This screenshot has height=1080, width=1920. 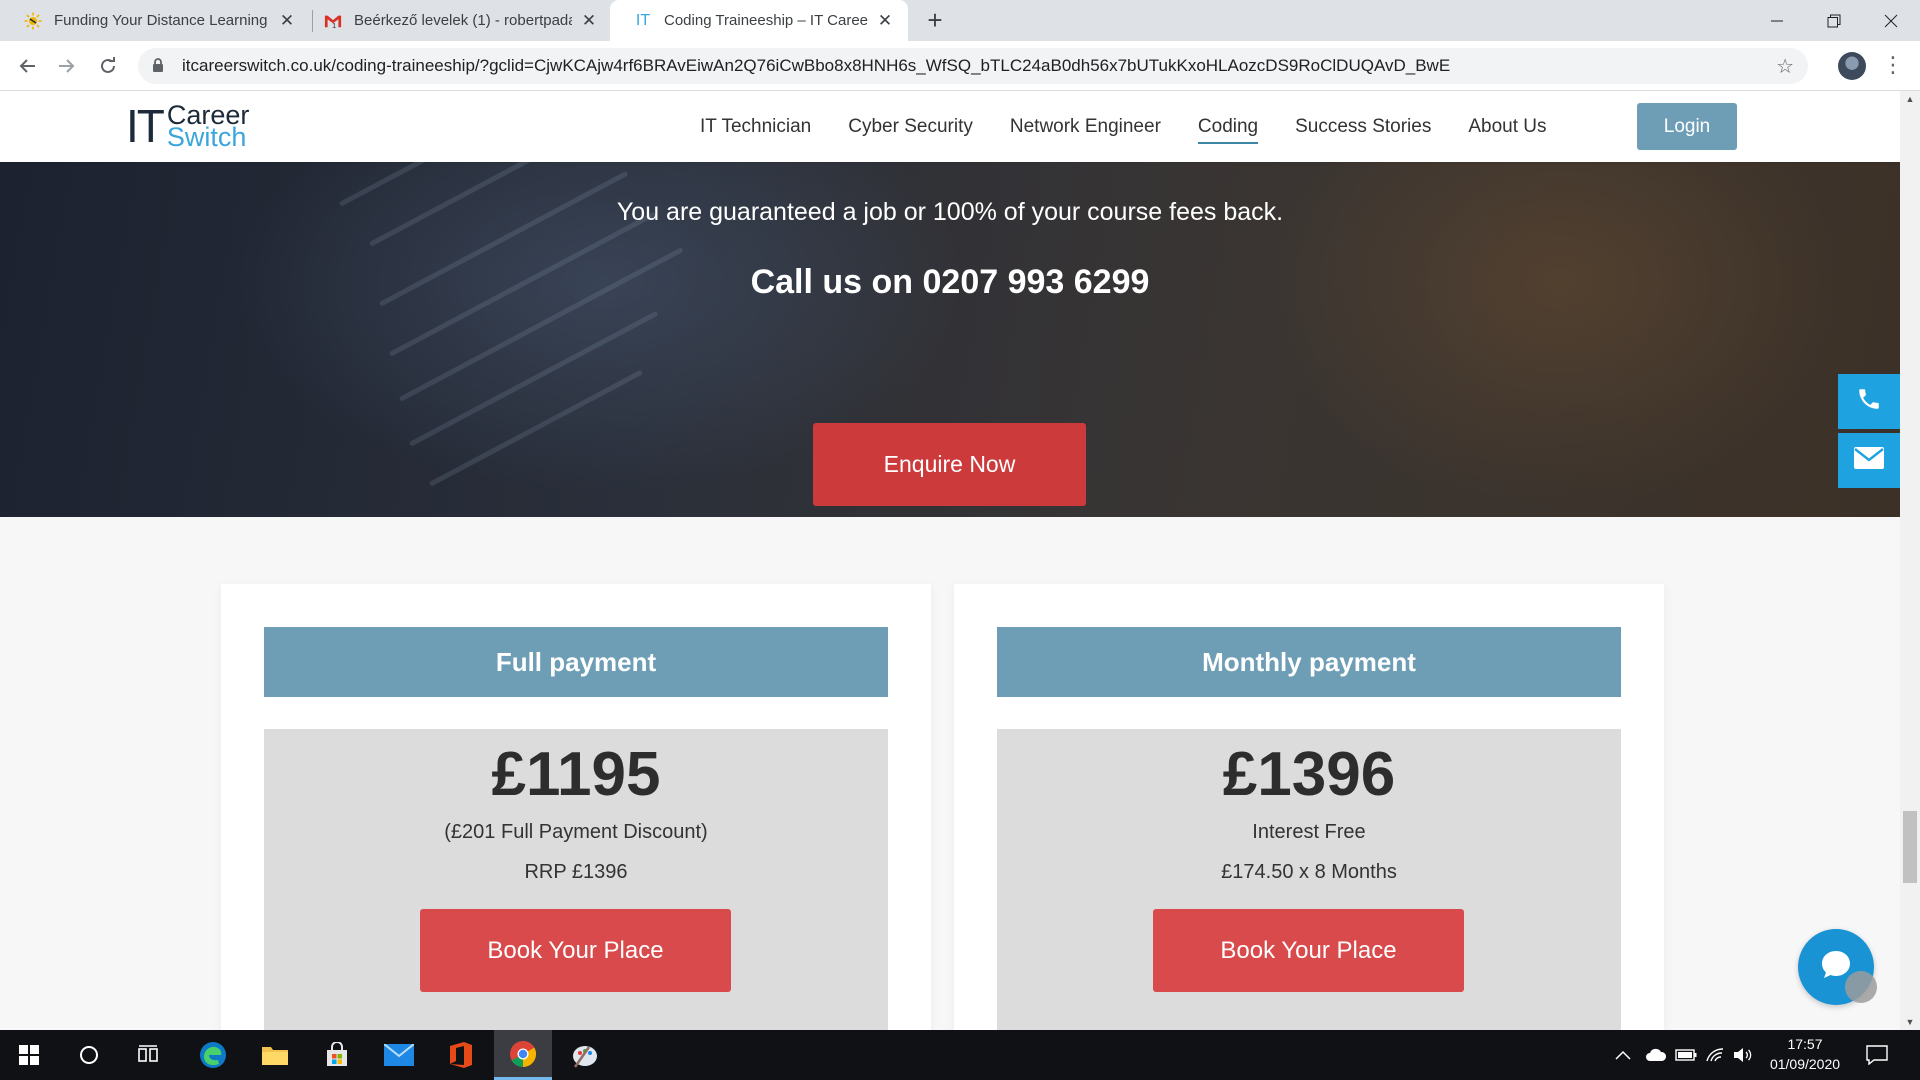 What do you see at coordinates (576, 872) in the screenshot?
I see `full-payment-rrp: RRP £1396` at bounding box center [576, 872].